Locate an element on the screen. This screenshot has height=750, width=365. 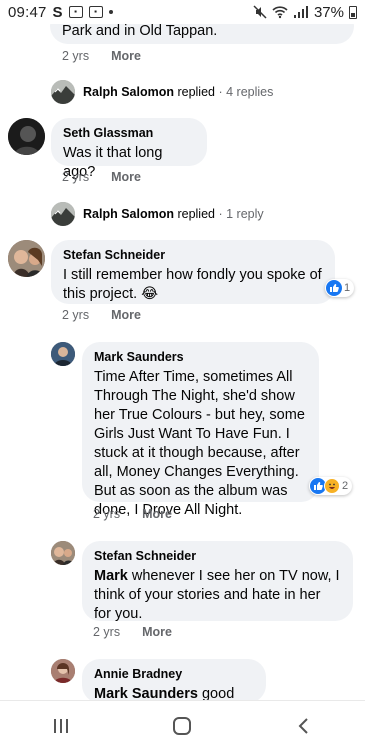
commenter-name: Mark Saunders is located at coordinates (200, 357).